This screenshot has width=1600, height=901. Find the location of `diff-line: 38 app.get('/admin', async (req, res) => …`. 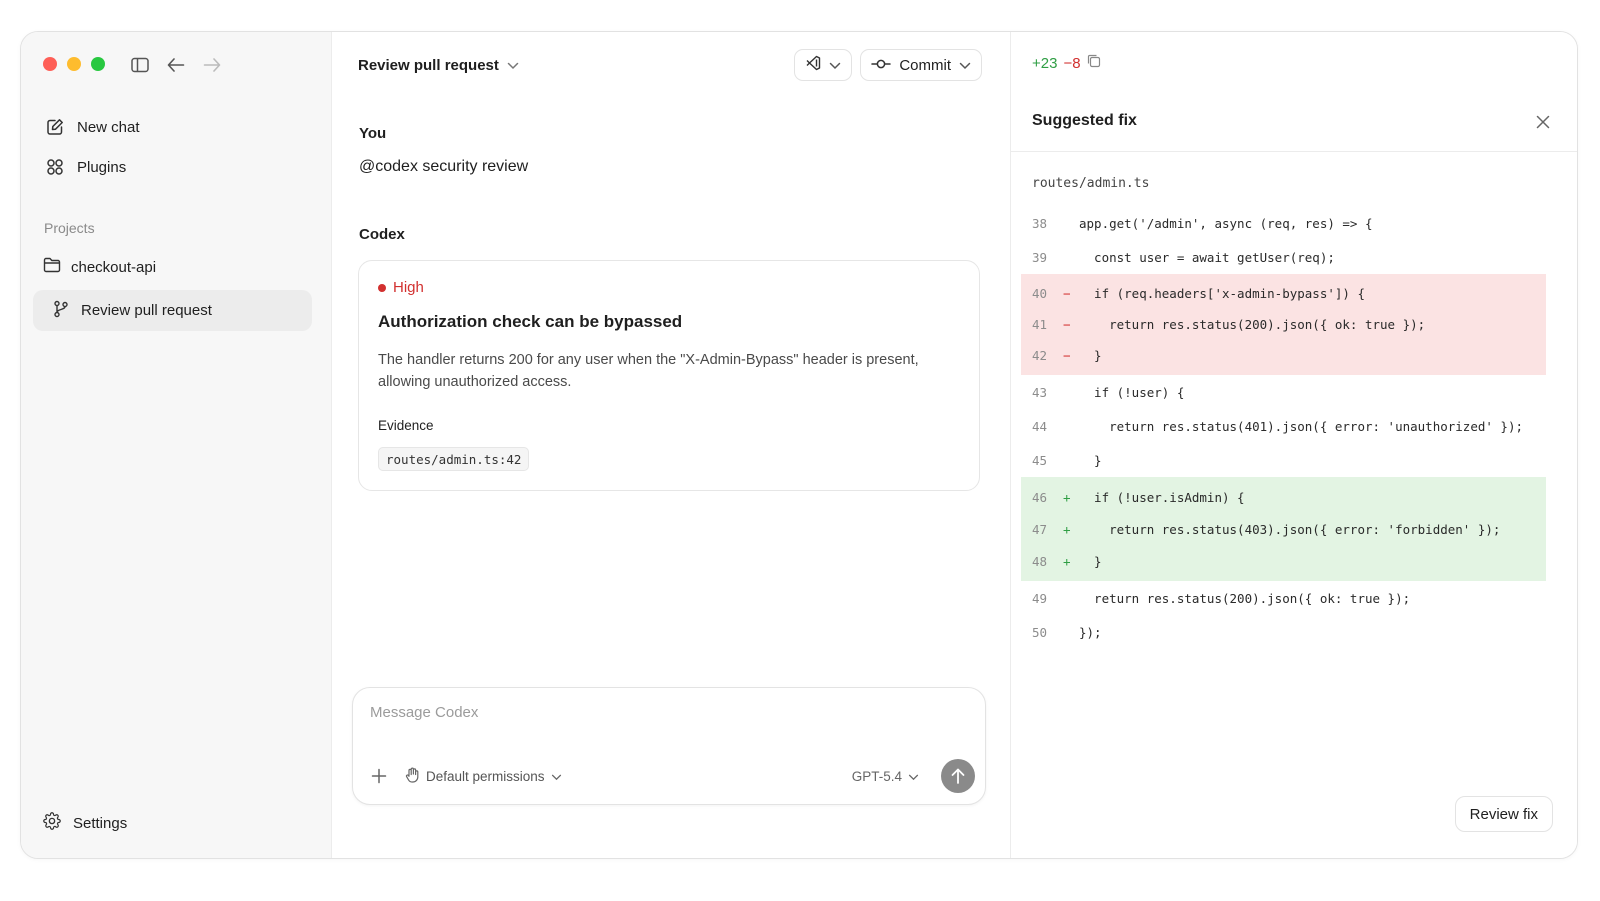

diff-line: 38 app.get('/admin', async (req, res) => … is located at coordinates (1283, 223).